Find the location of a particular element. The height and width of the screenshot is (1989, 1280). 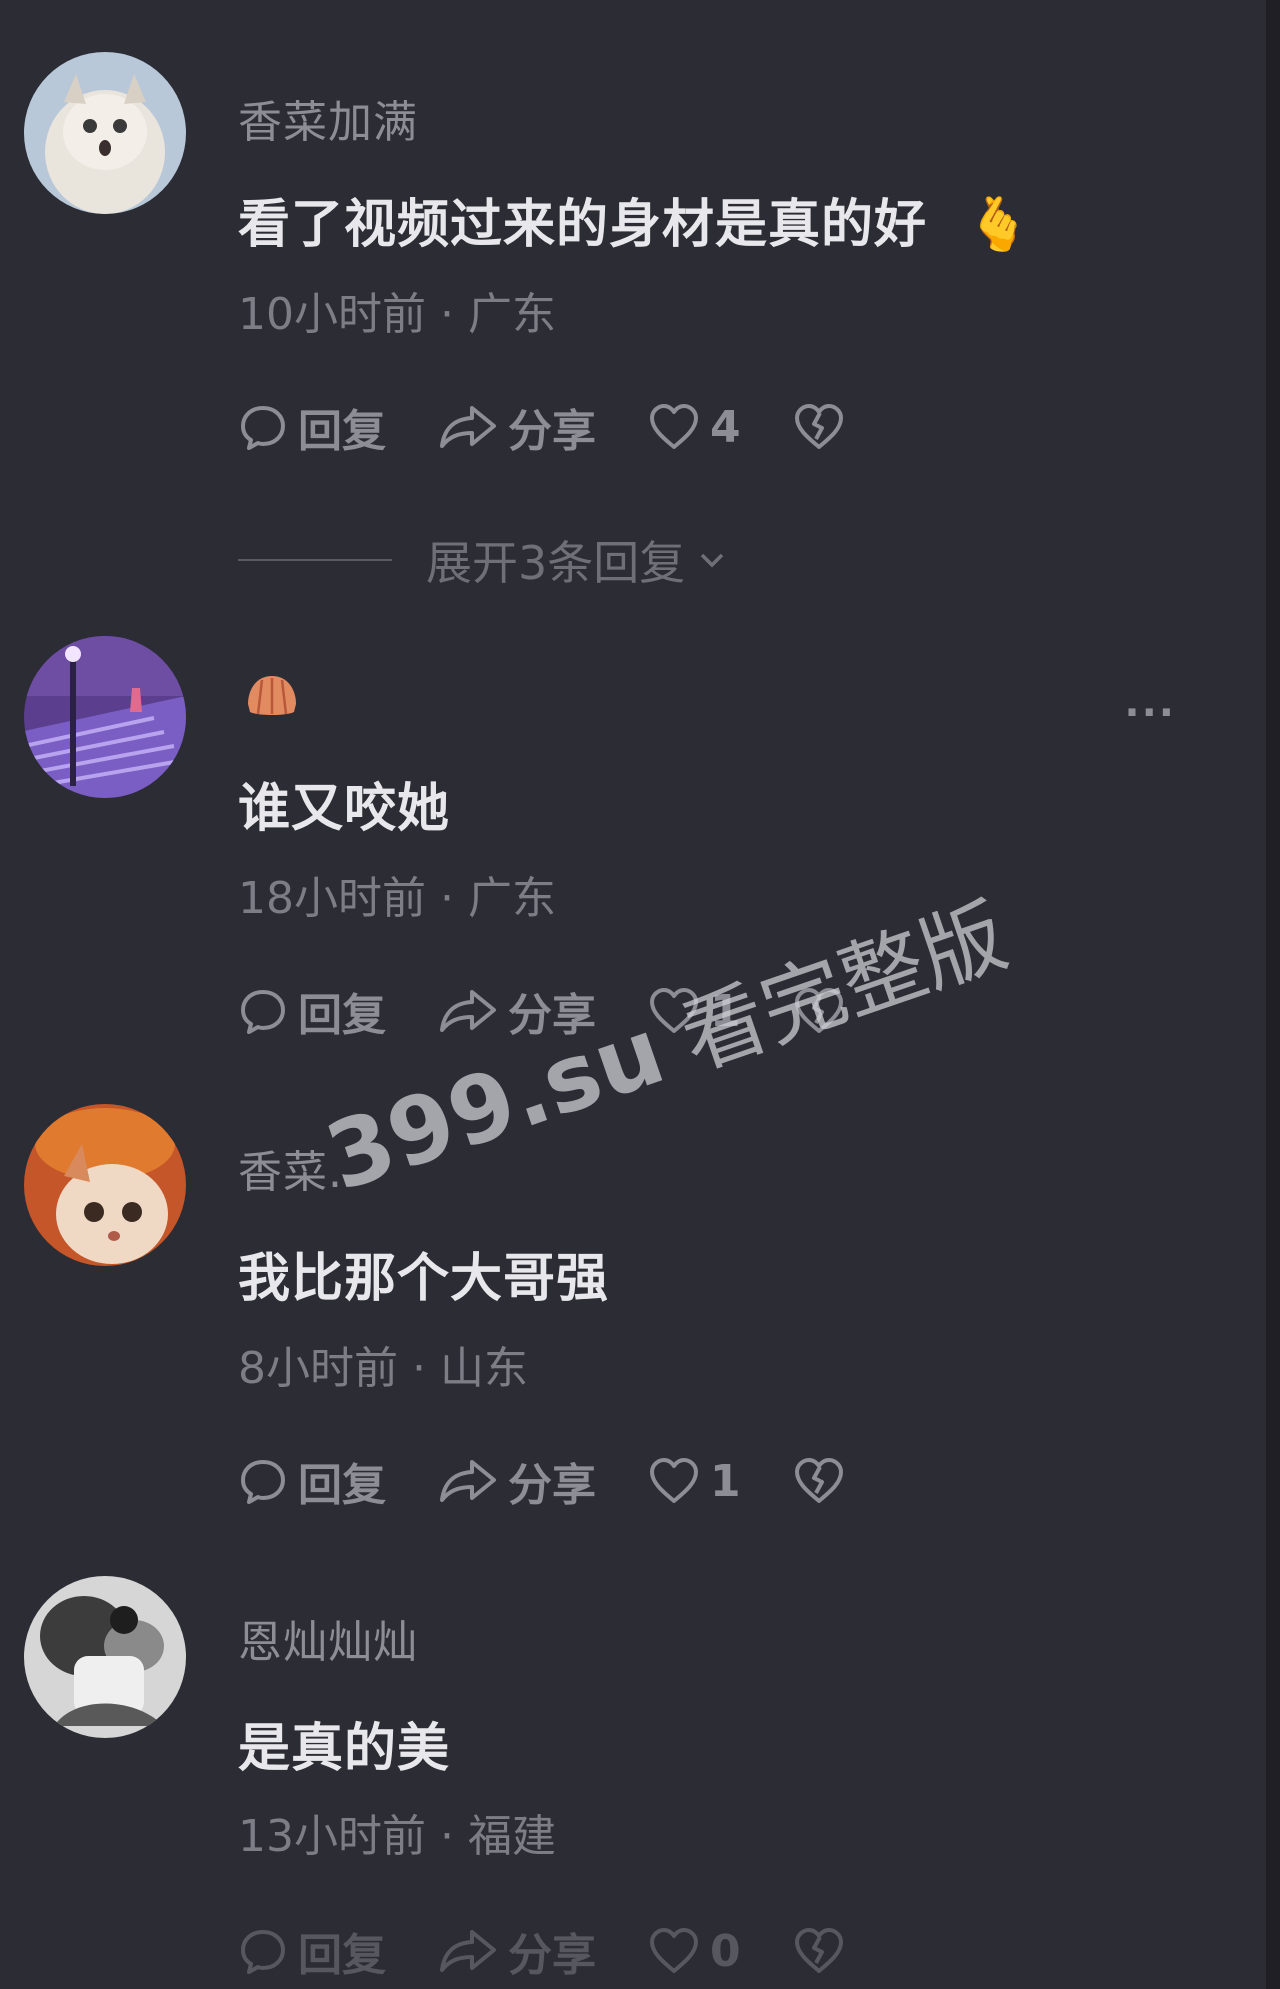

like-button: 1 is located at coordinates (694, 1481).